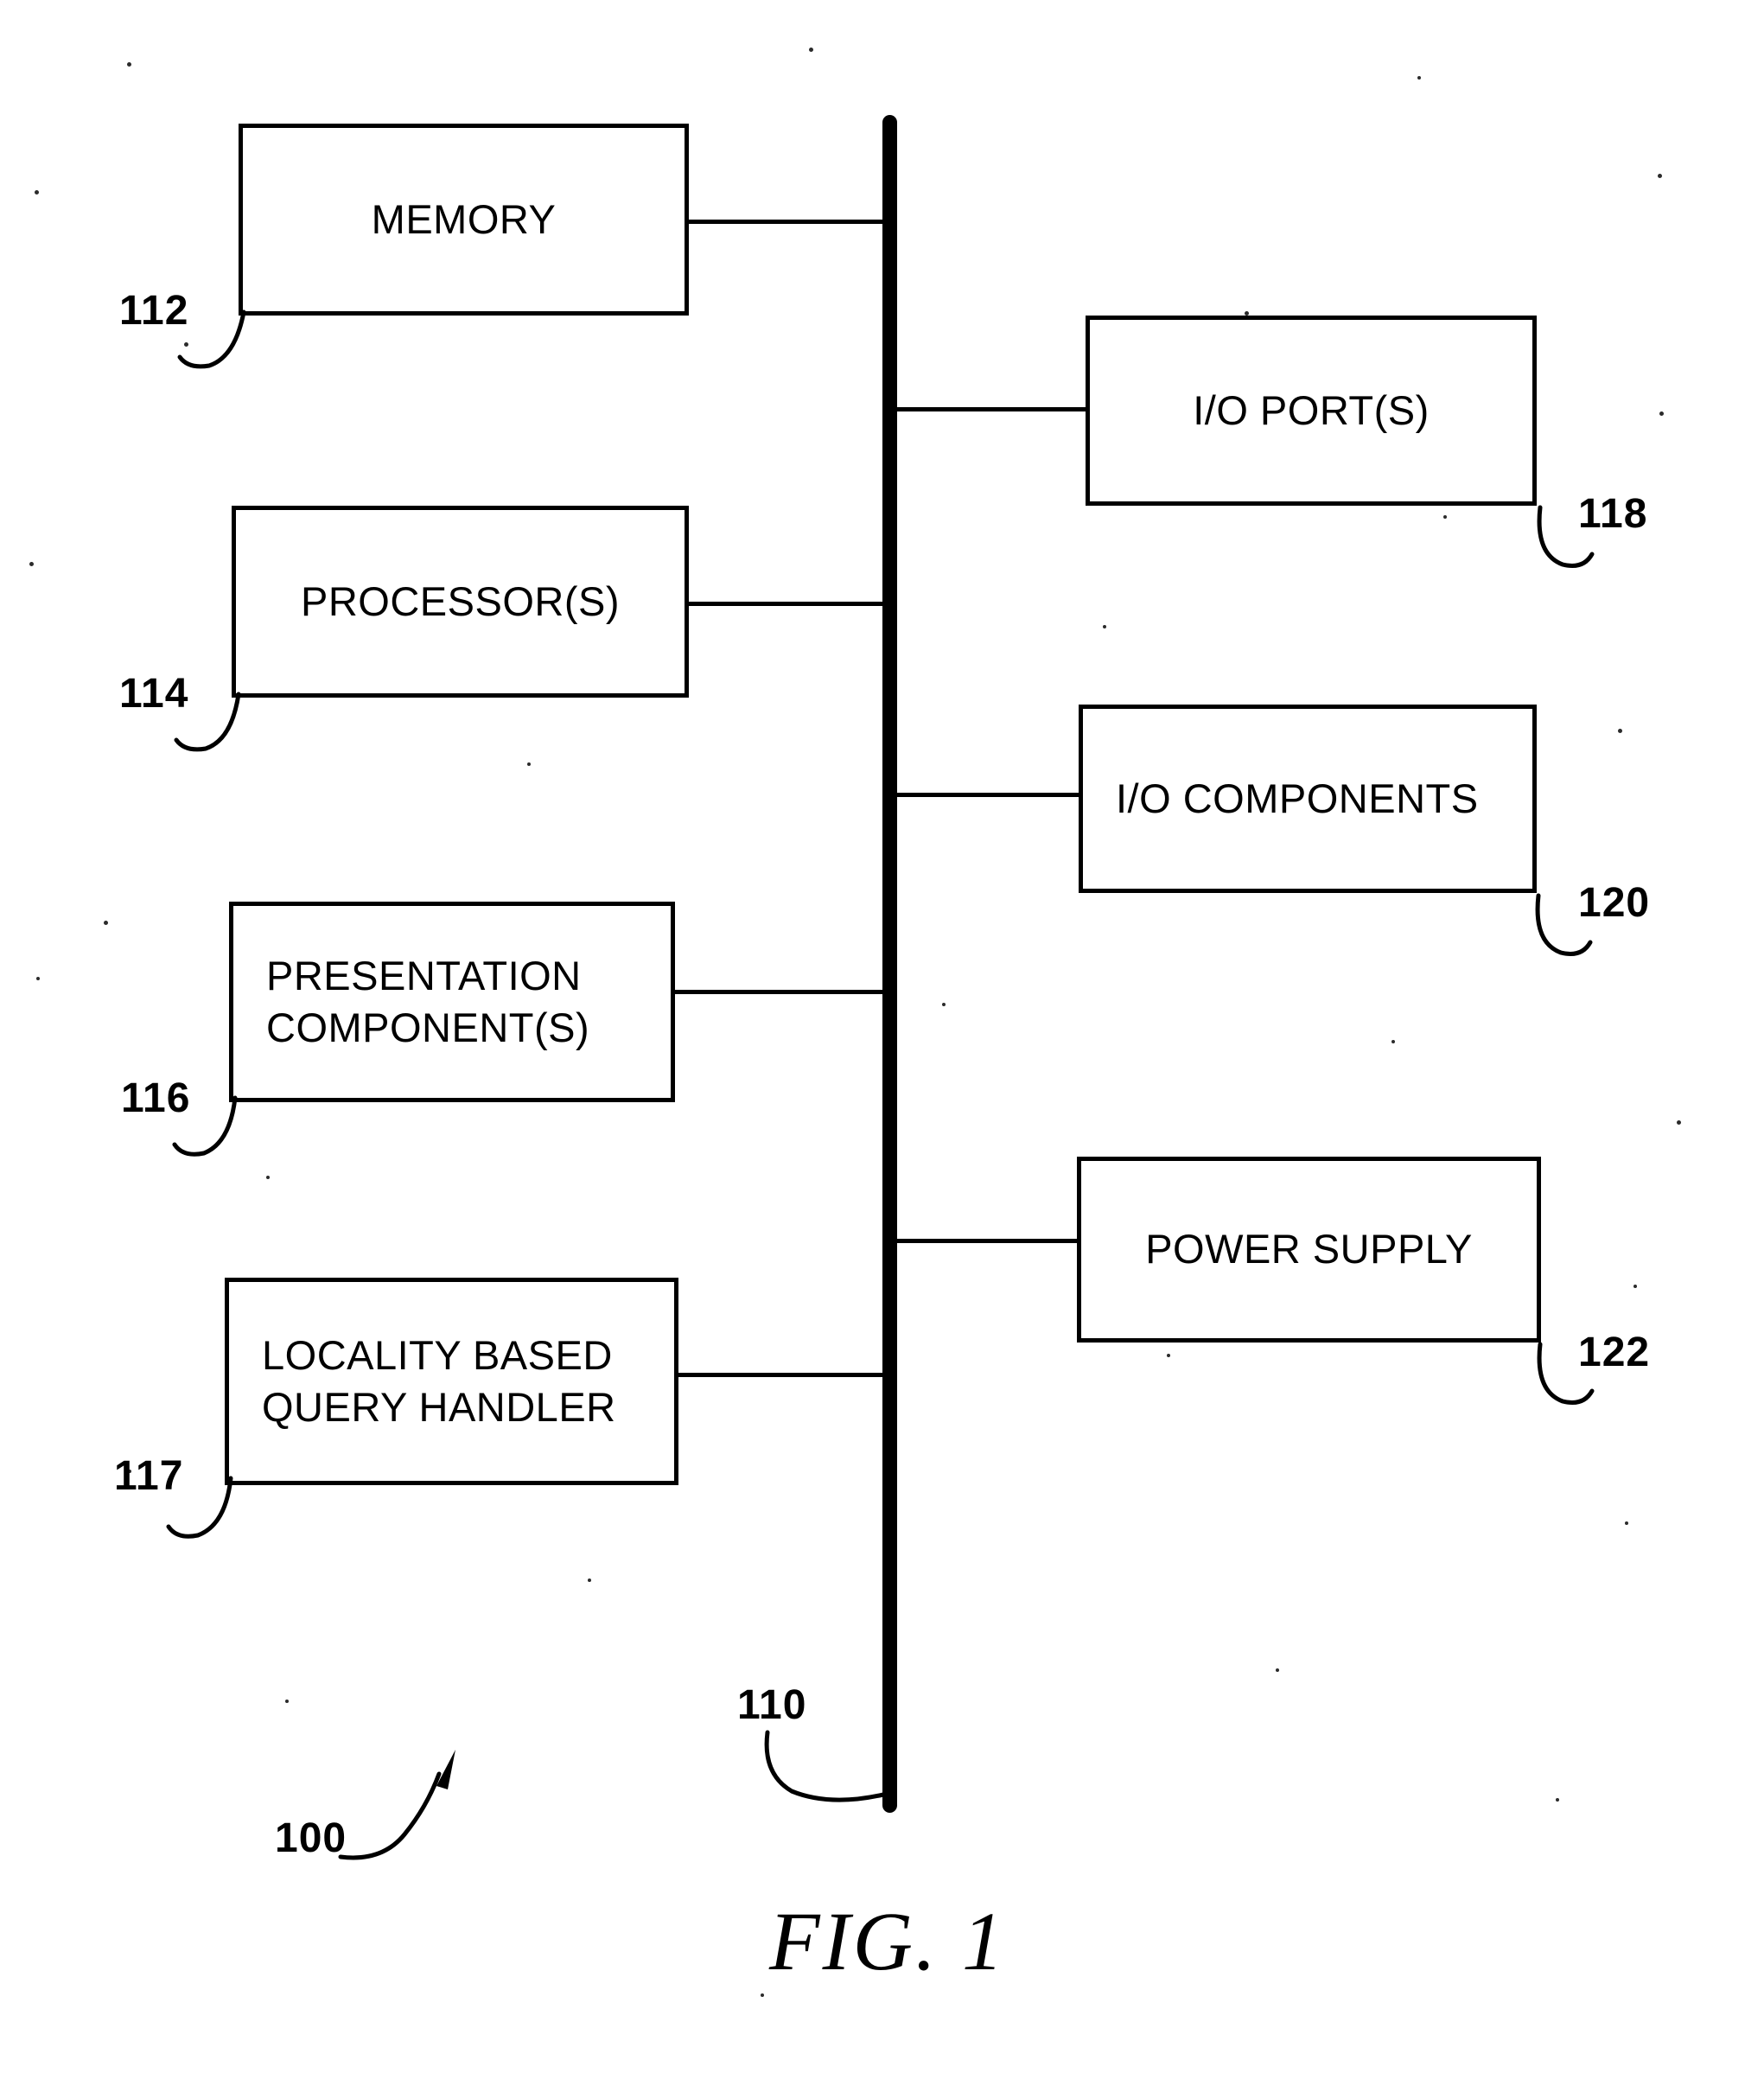 This screenshot has width=1764, height=2092. What do you see at coordinates (785, 222) in the screenshot?
I see `connector-memory-to-bus` at bounding box center [785, 222].